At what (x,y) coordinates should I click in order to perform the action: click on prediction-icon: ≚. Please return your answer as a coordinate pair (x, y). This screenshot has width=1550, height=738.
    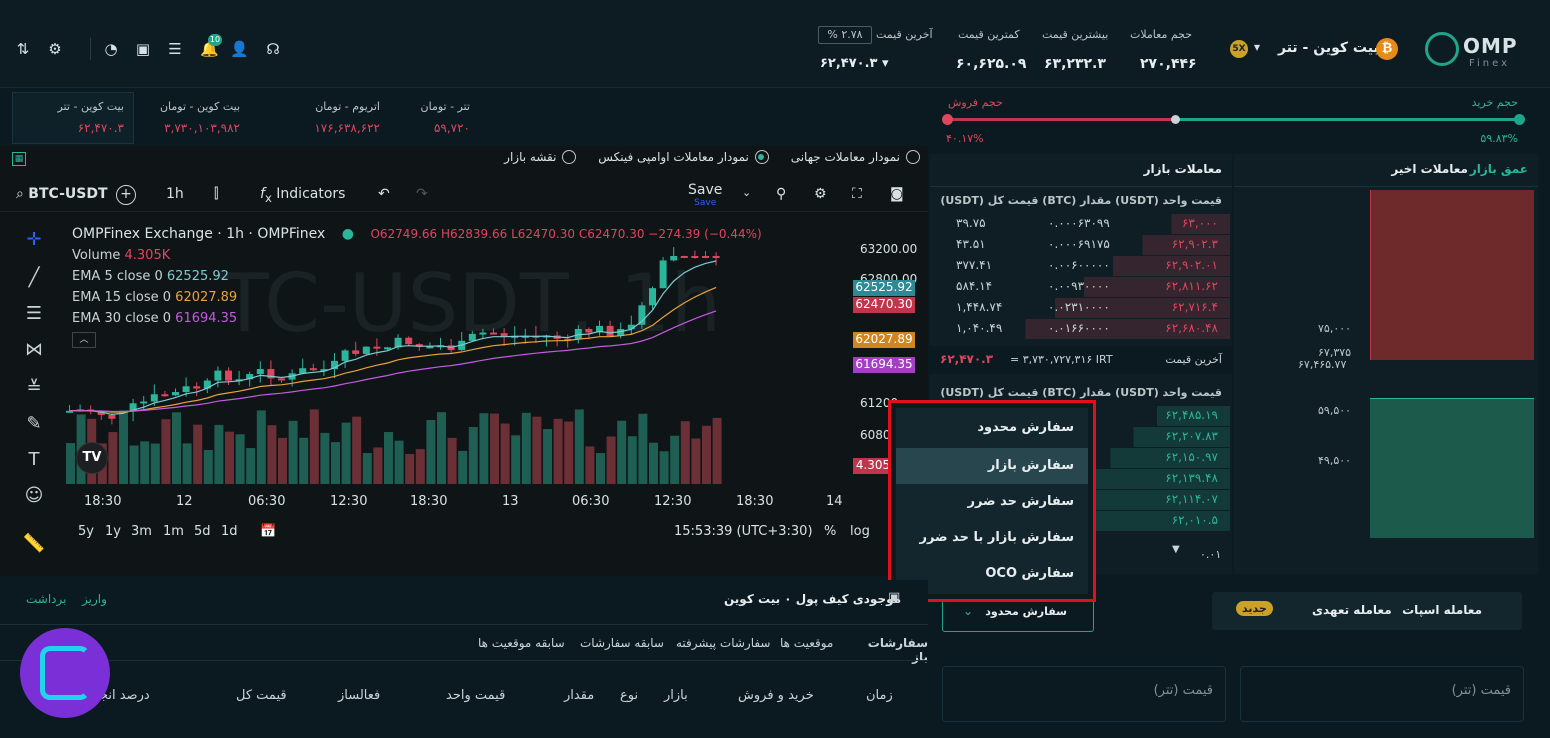
    Looking at the image, I should click on (34, 388).